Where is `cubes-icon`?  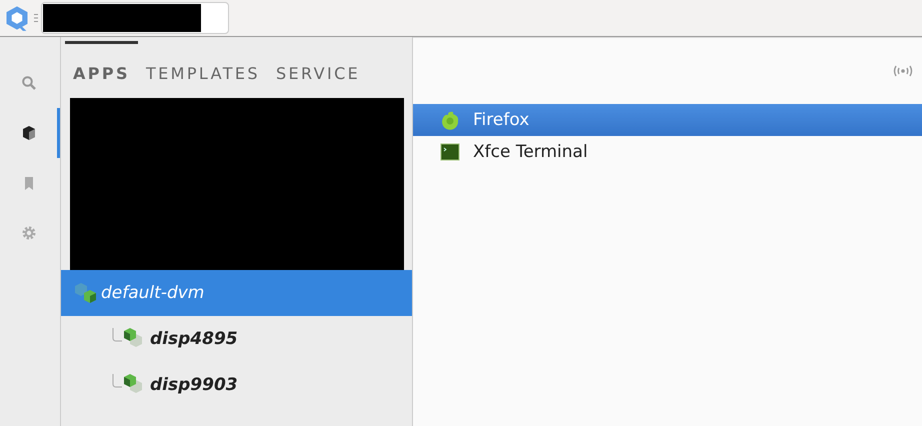 cubes-icon is located at coordinates (86, 293).